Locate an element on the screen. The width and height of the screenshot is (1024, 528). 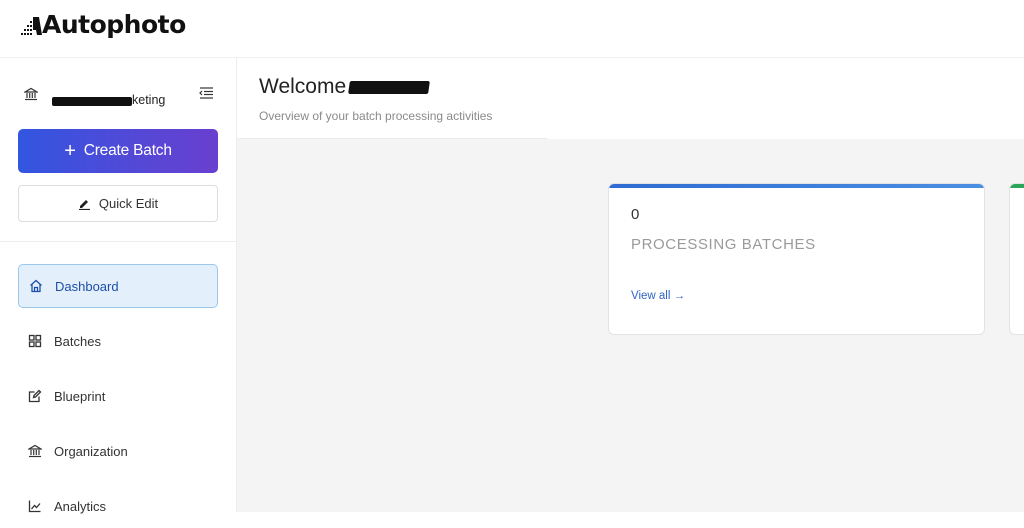
sidebar-item-dashboard: Dashboard is located at coordinates (118, 286).